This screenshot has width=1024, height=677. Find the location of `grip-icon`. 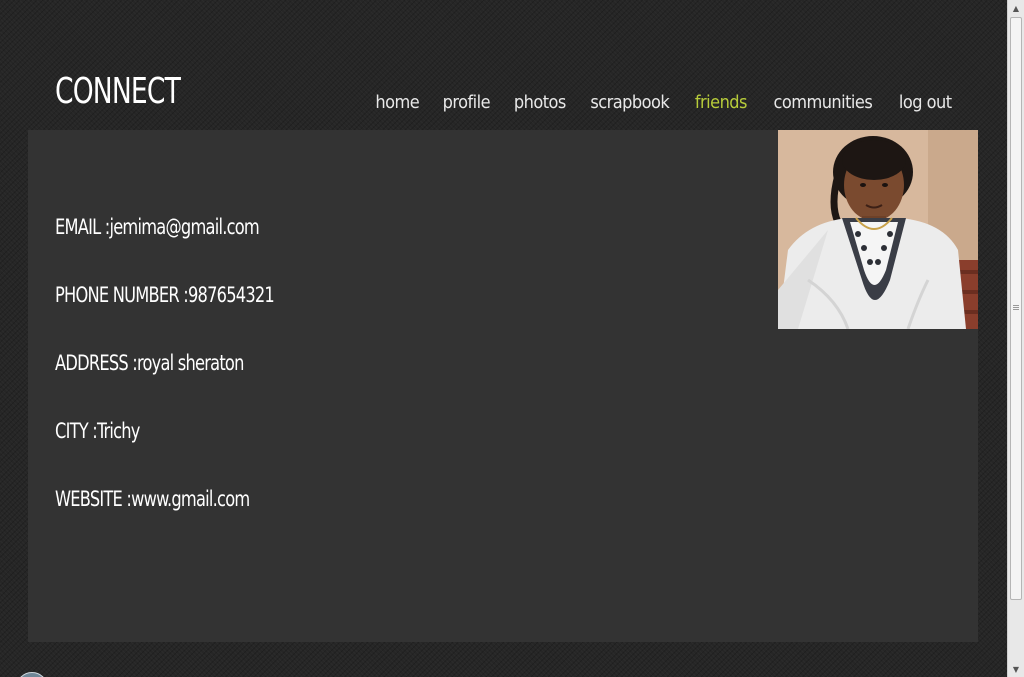

grip-icon is located at coordinates (1016, 308).